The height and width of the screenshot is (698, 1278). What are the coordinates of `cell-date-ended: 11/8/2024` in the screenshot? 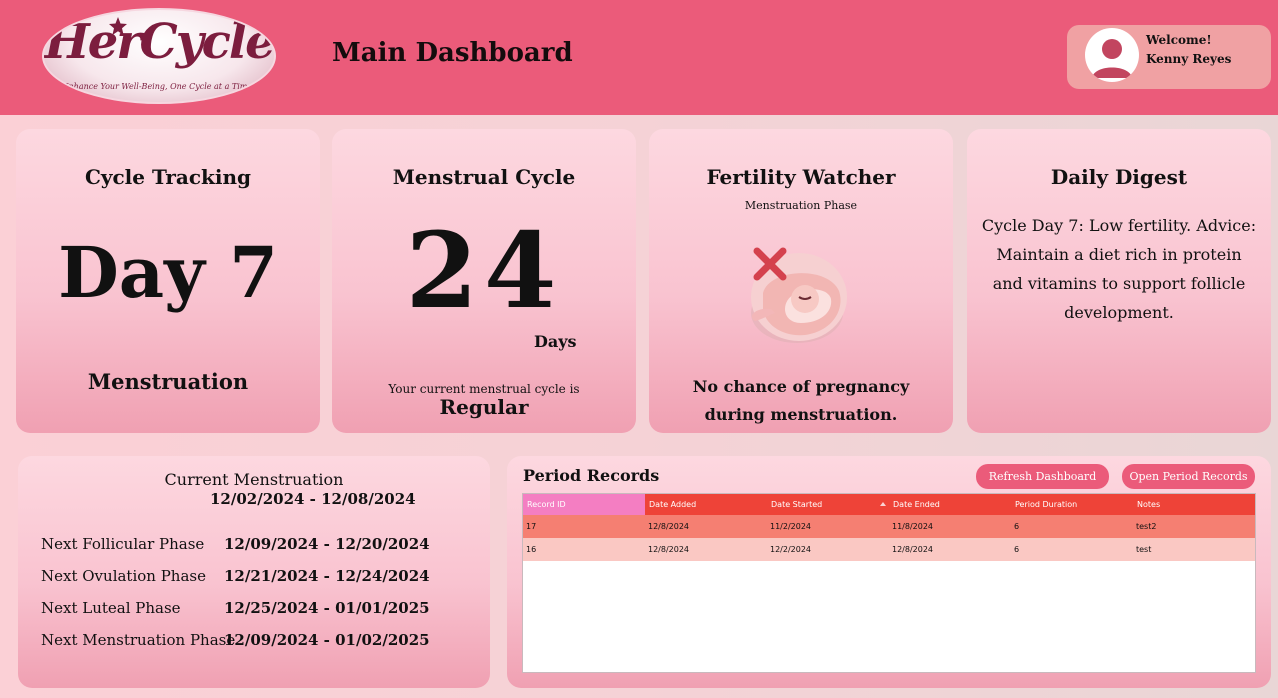 It's located at (913, 526).